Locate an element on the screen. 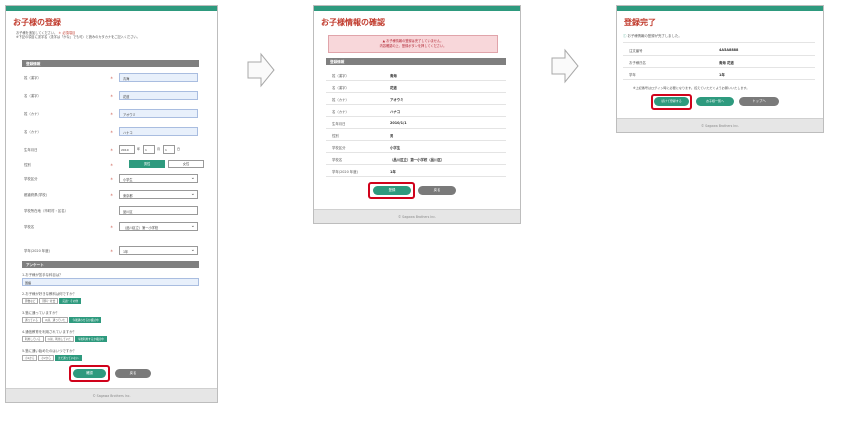 The image size is (842, 434). confirm-row: 学校区分 小学生 is located at coordinates (416, 147).